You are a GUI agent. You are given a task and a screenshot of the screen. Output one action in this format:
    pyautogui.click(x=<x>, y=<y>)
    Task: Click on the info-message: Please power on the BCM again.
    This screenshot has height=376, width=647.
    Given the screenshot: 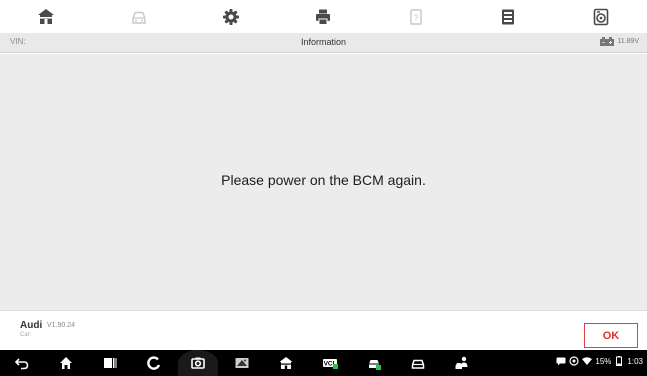 What is the action you would take?
    pyautogui.click(x=323, y=180)
    